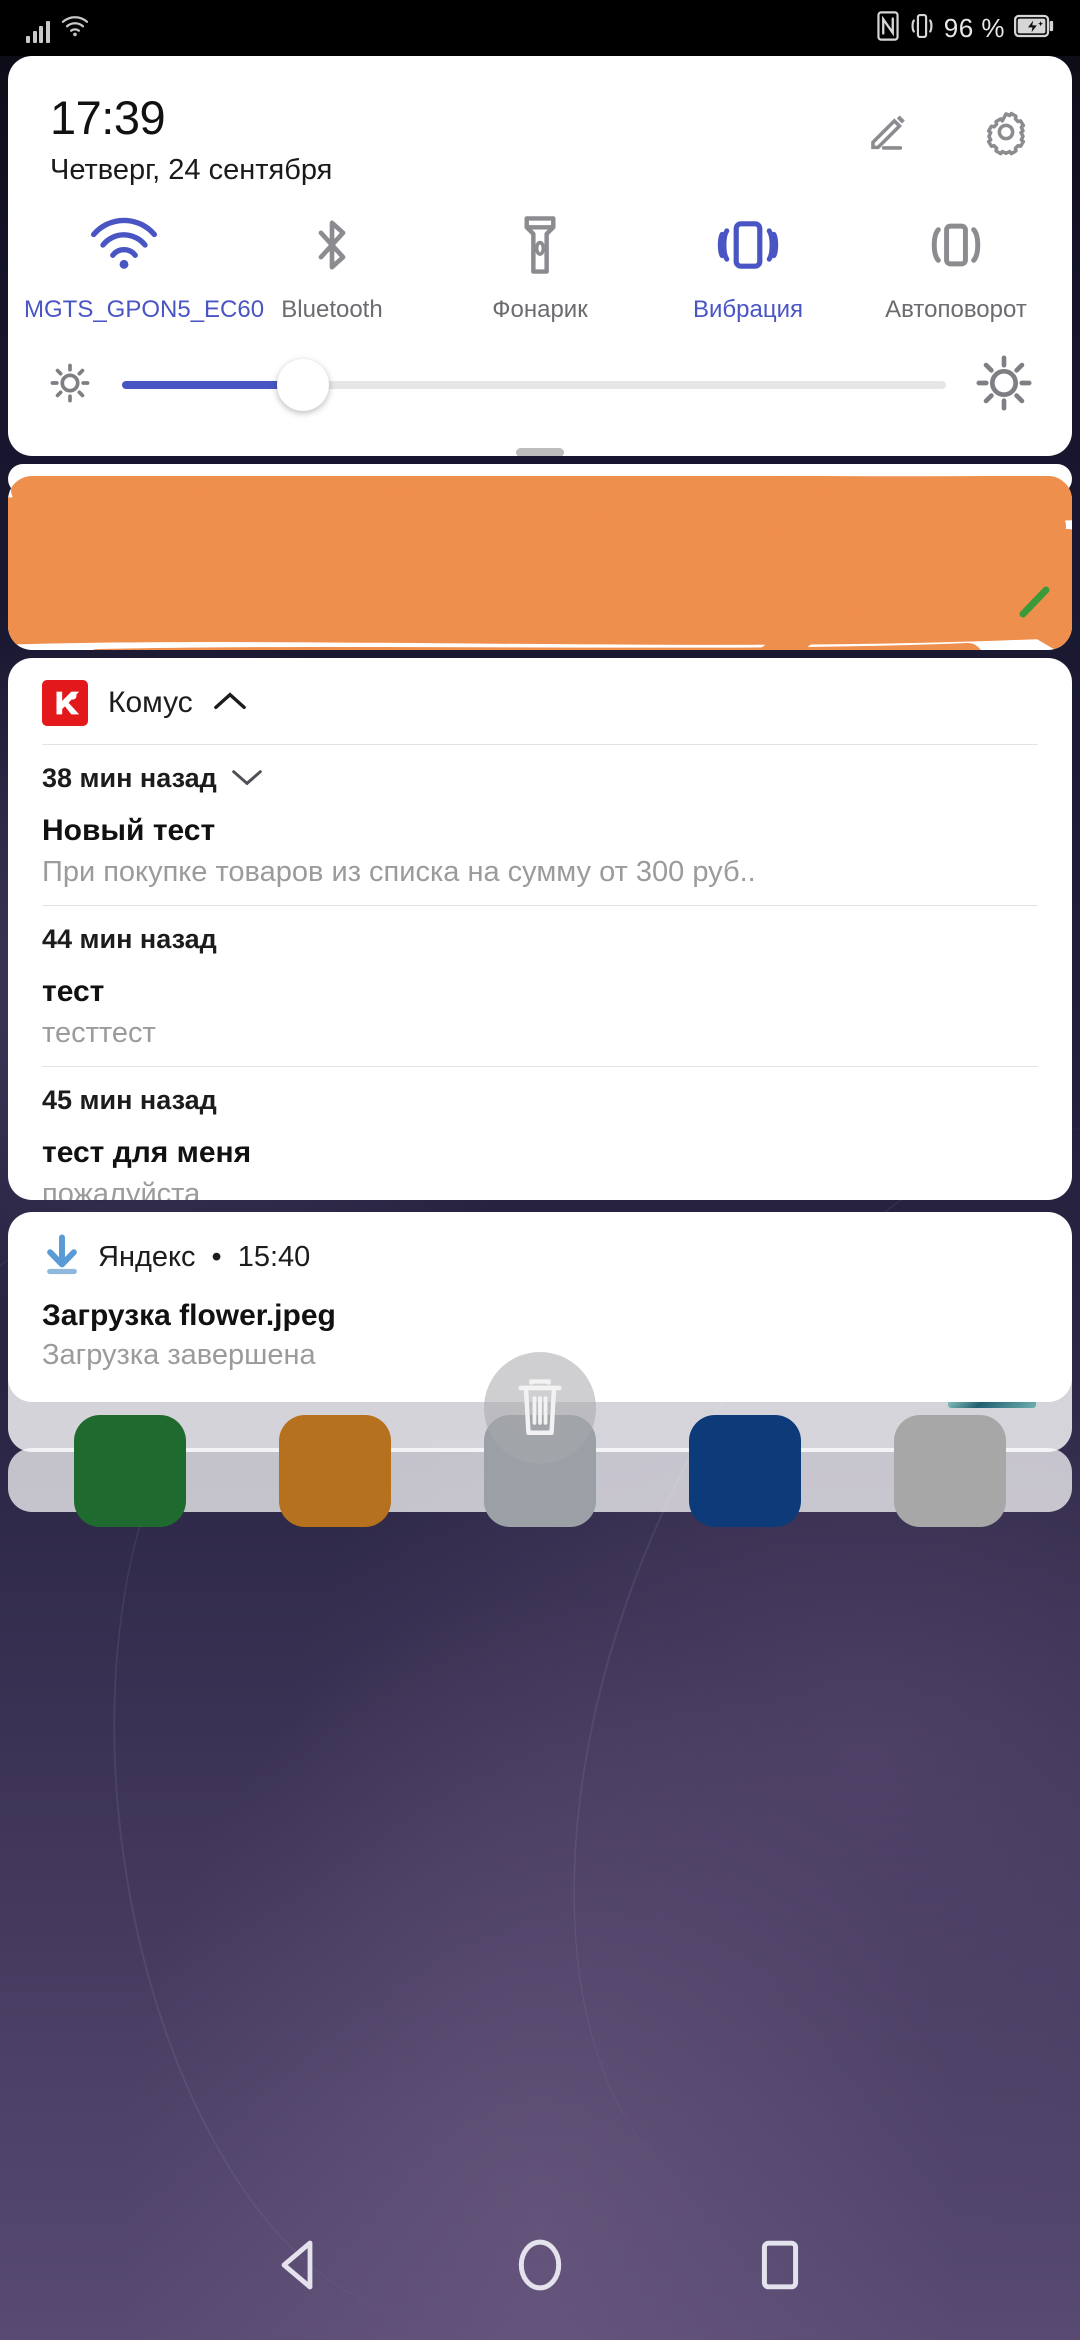  What do you see at coordinates (540, 1133) in the screenshot?
I see `komus-notification-item: 45 мин назад тест для меня пожалуйста` at bounding box center [540, 1133].